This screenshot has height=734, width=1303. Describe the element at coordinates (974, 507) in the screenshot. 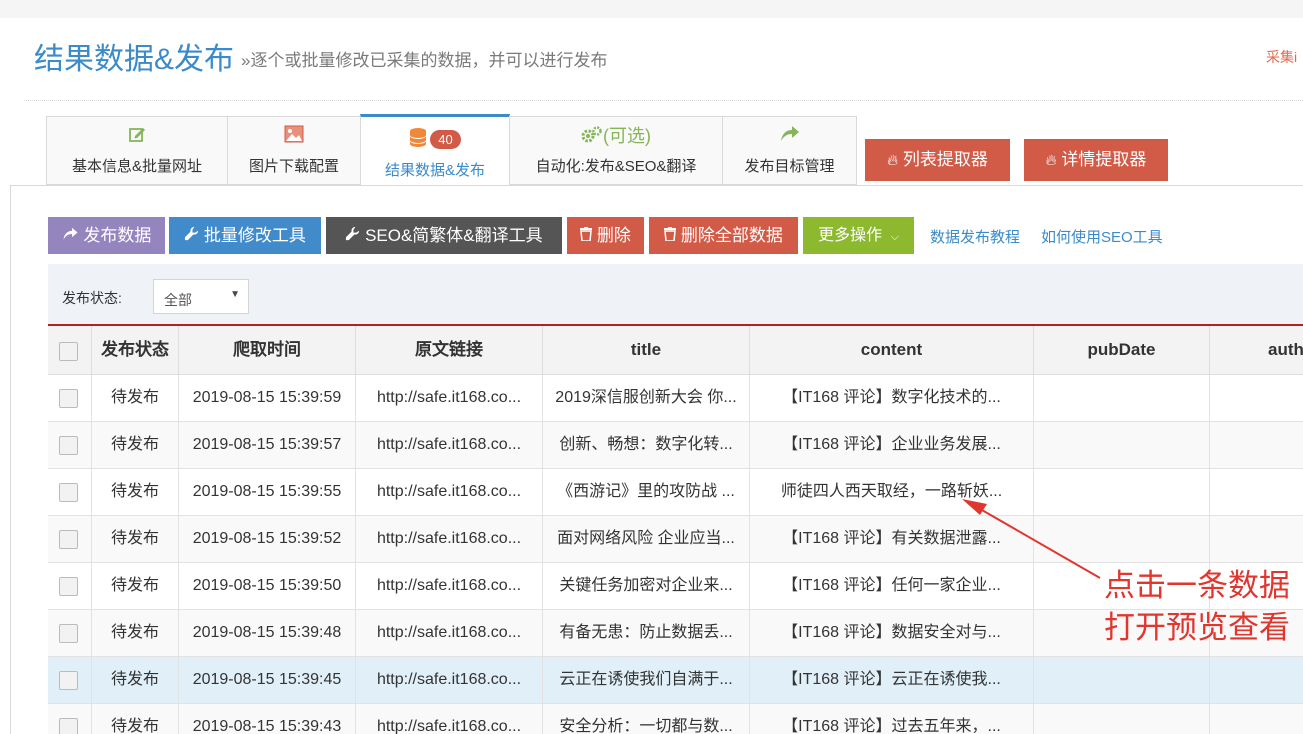

I see `annotation-arrow-head` at that location.